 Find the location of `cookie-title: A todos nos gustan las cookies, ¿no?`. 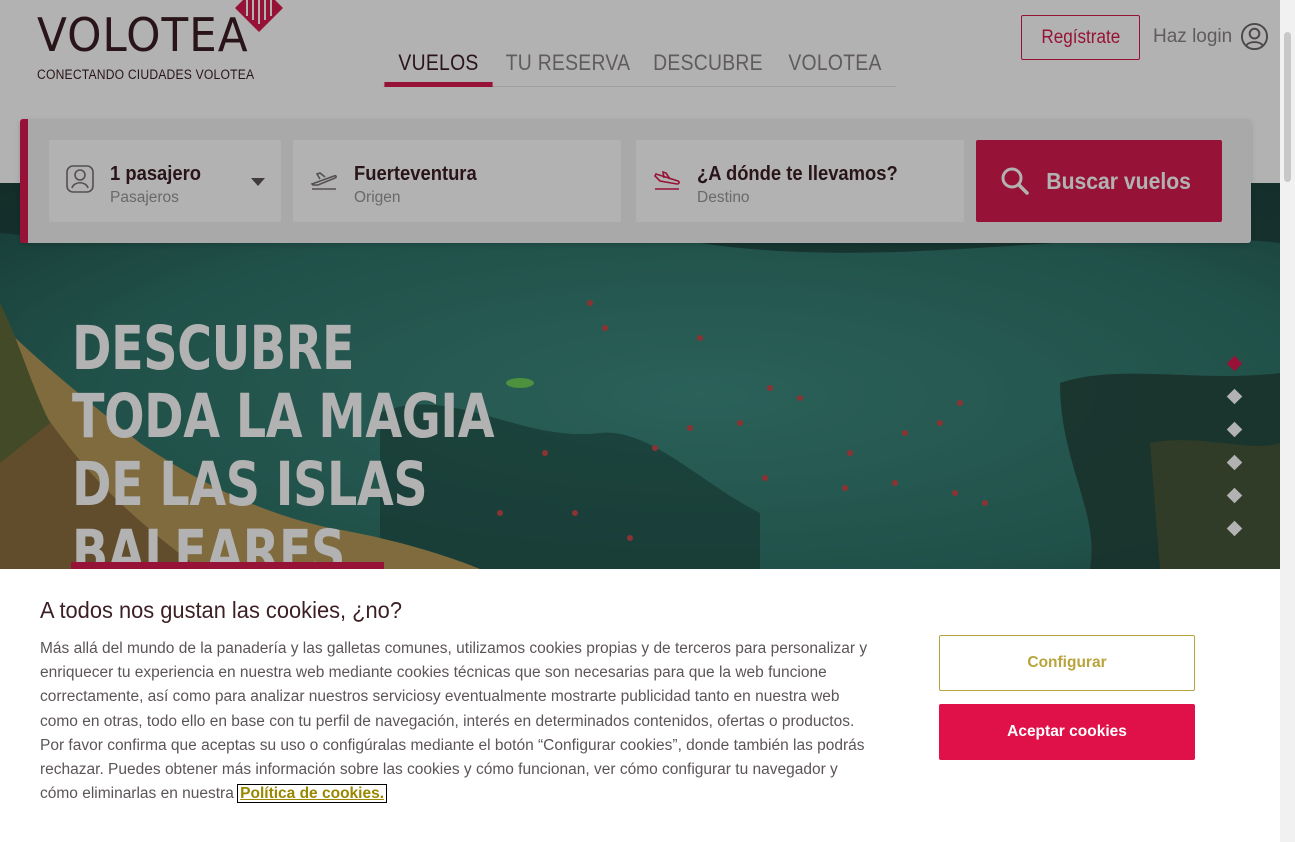

cookie-title: A todos nos gustan las cookies, ¿no? is located at coordinates (221, 610).